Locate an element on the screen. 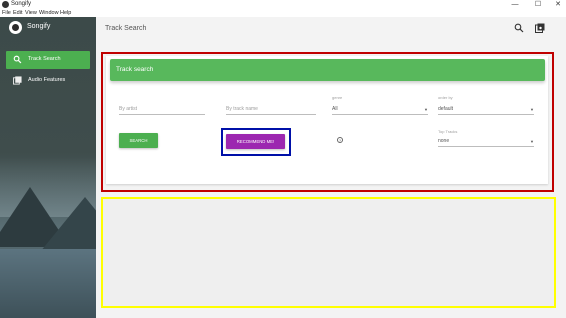 The height and width of the screenshot is (318, 566). menu-help: Help is located at coordinates (65, 13).